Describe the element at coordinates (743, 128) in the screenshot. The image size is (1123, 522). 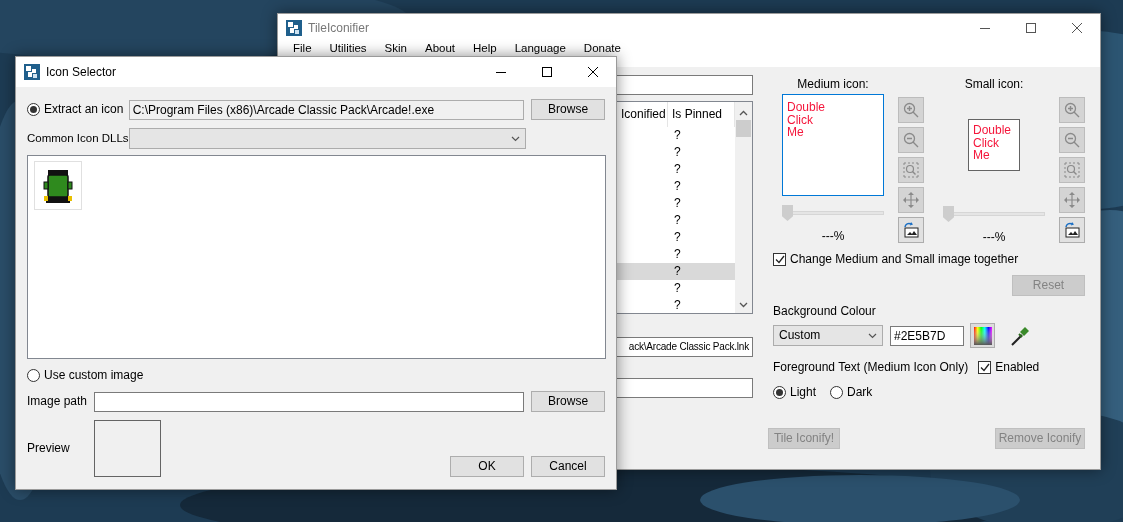
I see `scroll-thumb` at that location.